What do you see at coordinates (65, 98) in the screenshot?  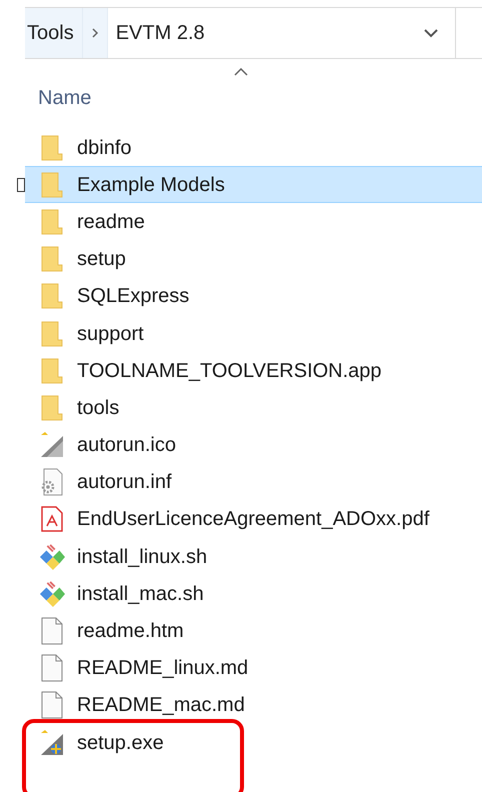 I see `column-header: Name` at bounding box center [65, 98].